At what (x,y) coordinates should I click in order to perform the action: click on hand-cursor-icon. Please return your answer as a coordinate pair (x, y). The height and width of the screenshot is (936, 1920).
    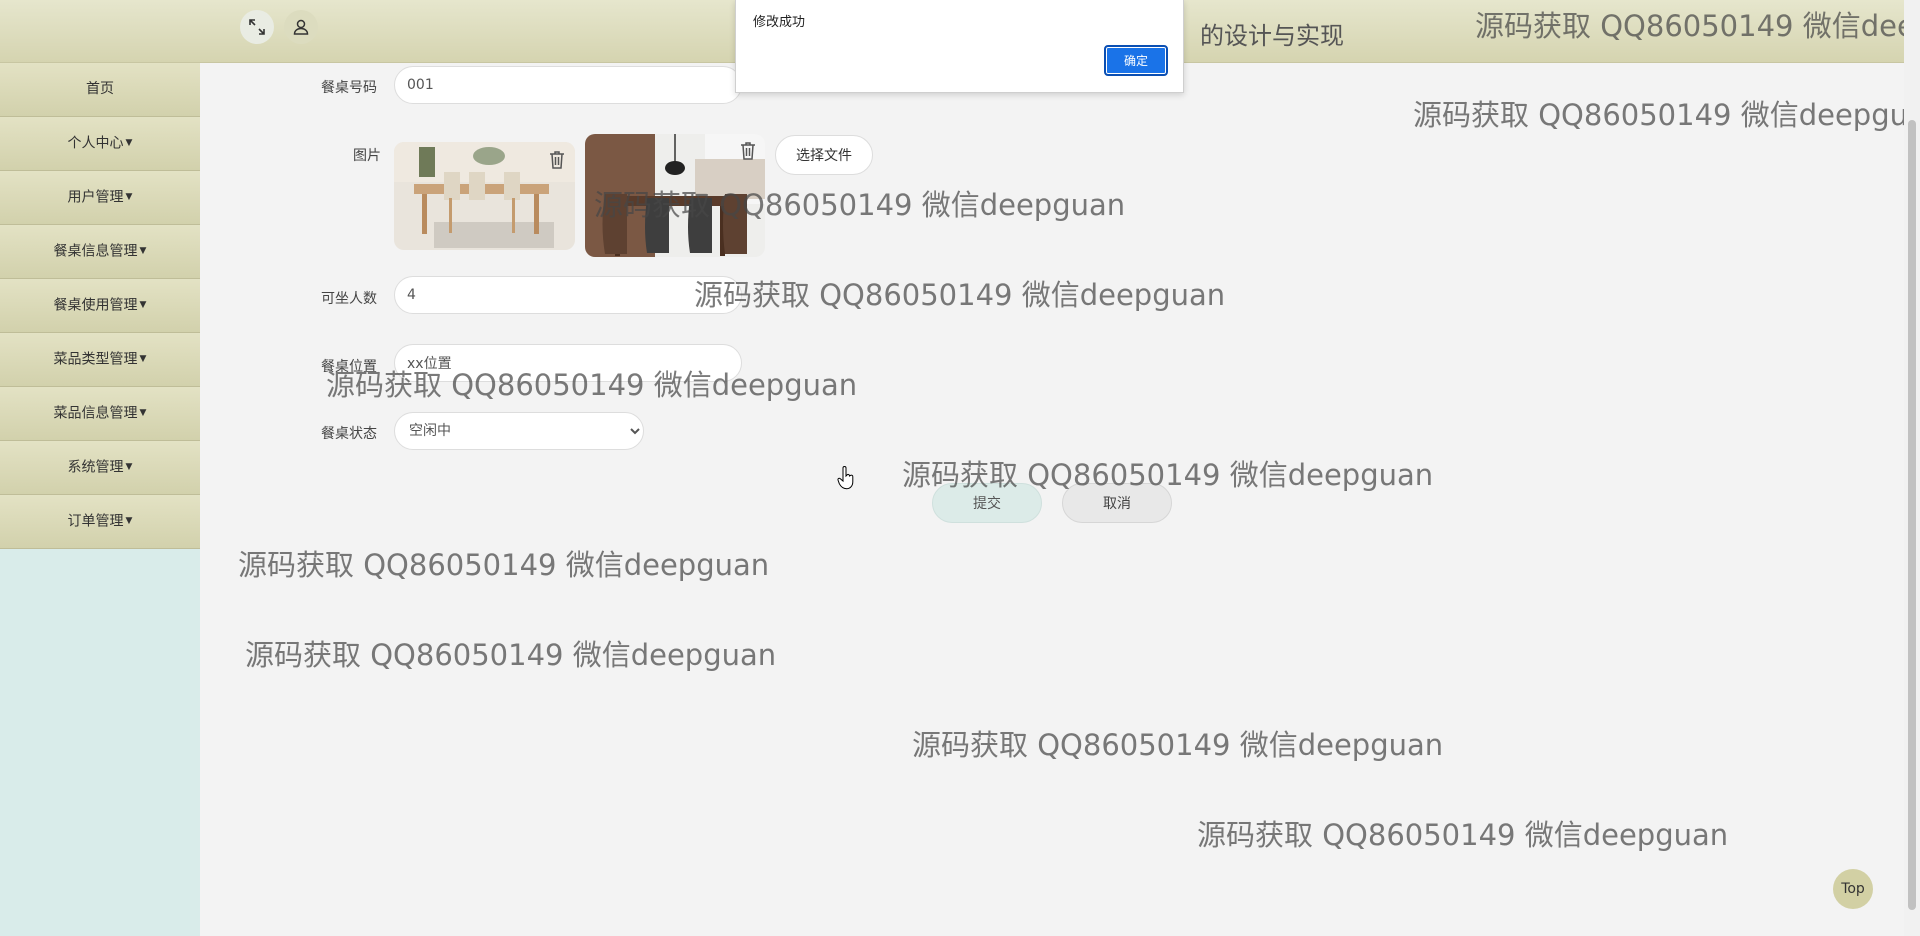
    Looking at the image, I should click on (845, 478).